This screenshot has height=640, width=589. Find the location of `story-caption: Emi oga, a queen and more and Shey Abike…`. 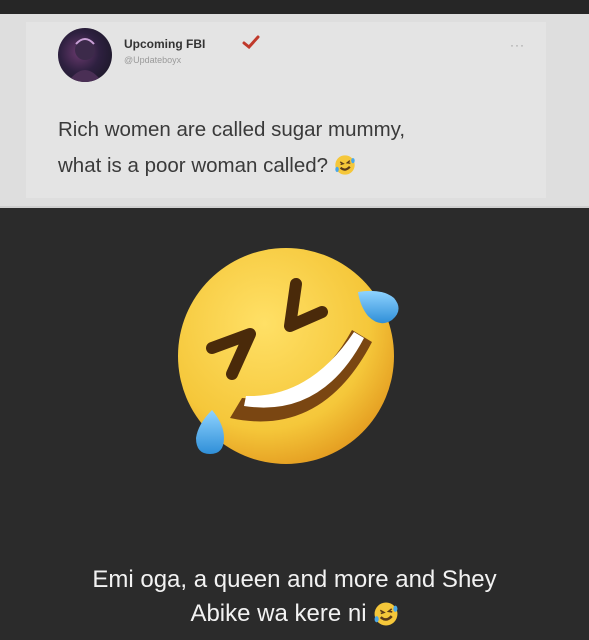

story-caption: Emi oga, a queen and more and Shey Abike… is located at coordinates (294, 597).